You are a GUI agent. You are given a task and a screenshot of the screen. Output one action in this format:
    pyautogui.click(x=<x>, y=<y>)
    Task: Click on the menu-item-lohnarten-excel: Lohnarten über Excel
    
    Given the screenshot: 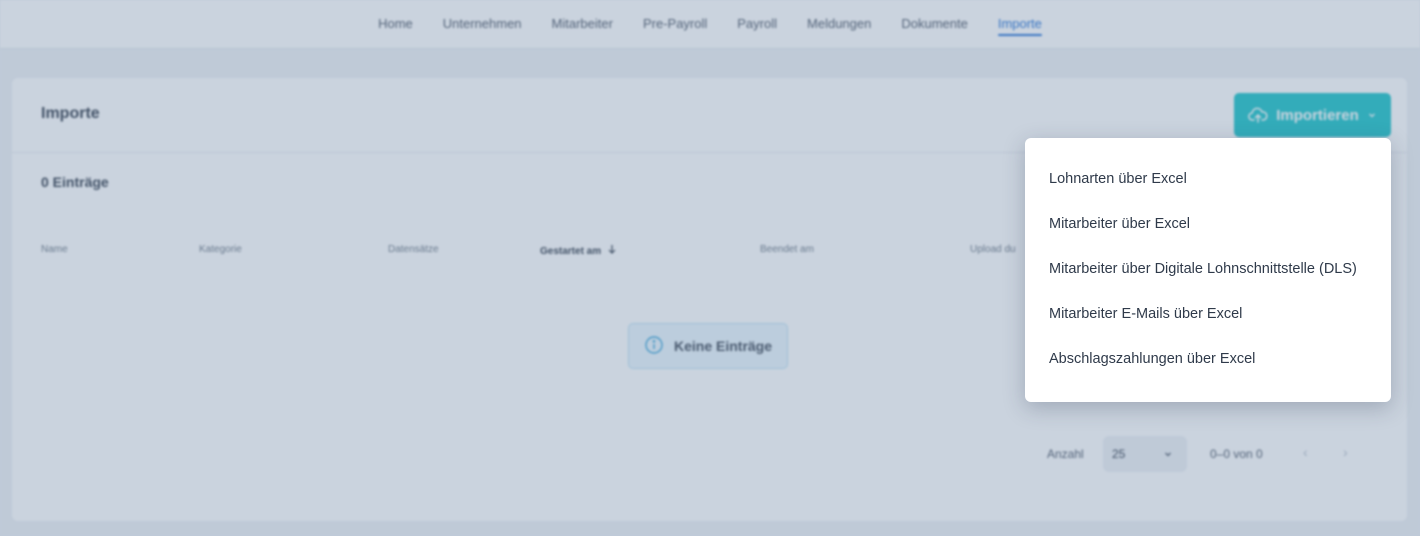 What is the action you would take?
    pyautogui.click(x=1208, y=179)
    